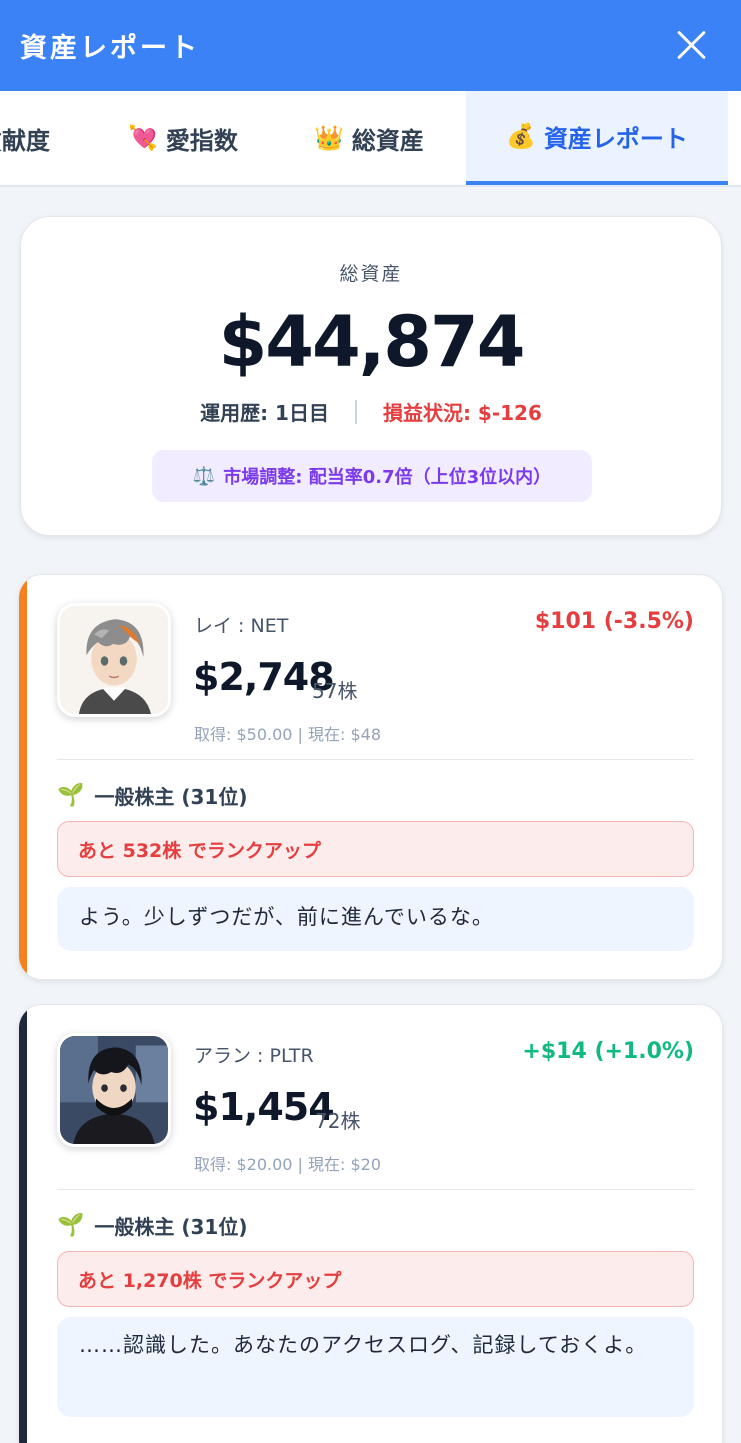  What do you see at coordinates (372, 342) in the screenshot?
I see `total-assets-value: $44,874` at bounding box center [372, 342].